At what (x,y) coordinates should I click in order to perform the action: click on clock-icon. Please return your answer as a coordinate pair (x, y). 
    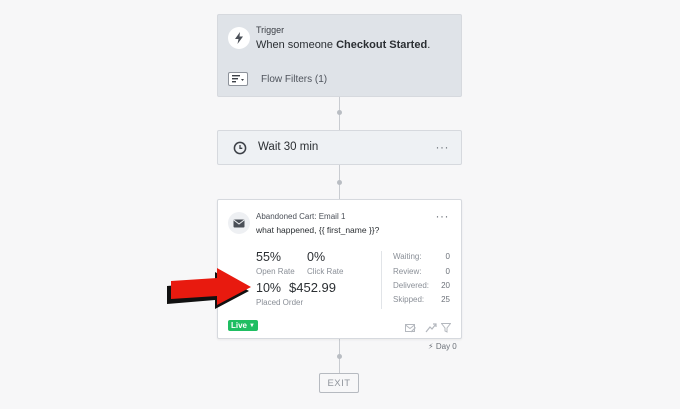
    Looking at the image, I should click on (240, 150).